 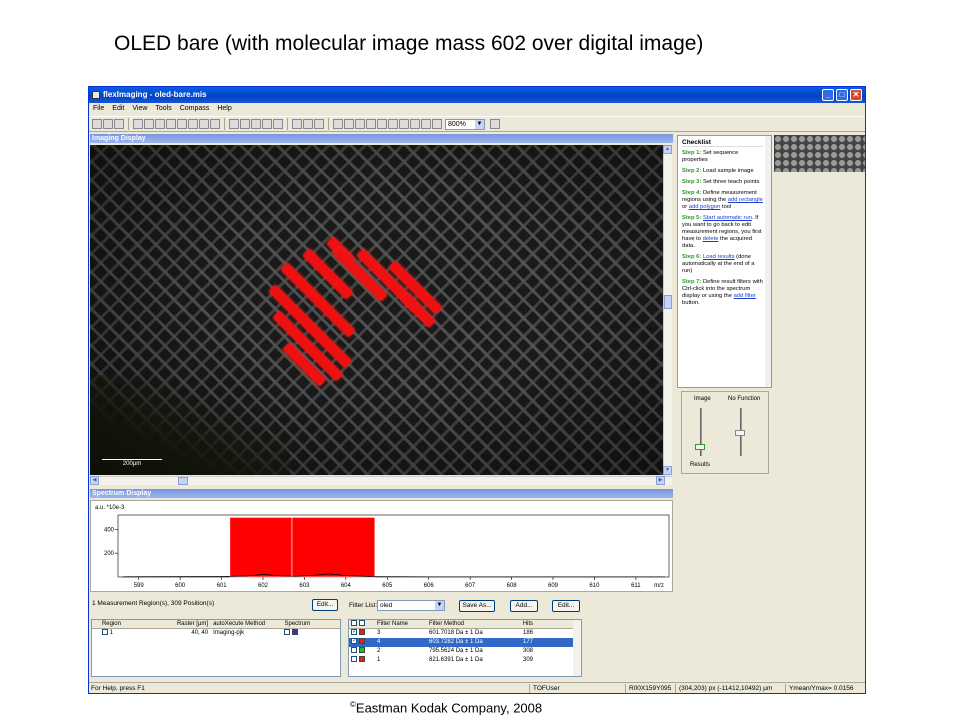 What do you see at coordinates (386, 605) in the screenshot?
I see `filter-list-value: oled` at bounding box center [386, 605].